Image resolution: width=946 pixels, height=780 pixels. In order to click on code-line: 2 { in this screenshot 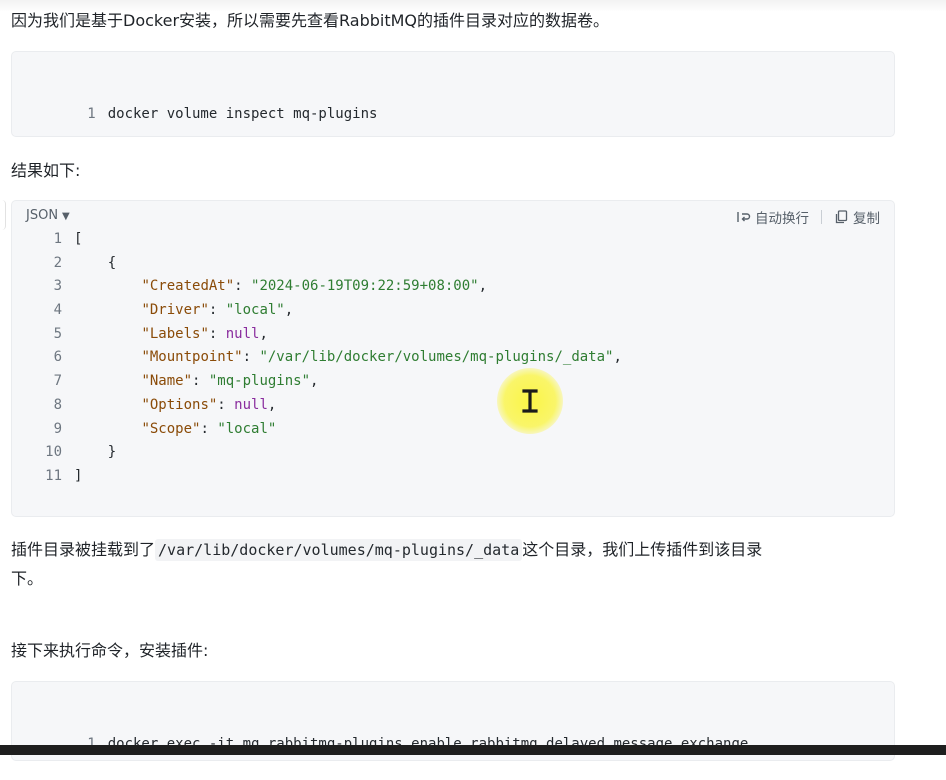, I will do `click(64, 263)`.